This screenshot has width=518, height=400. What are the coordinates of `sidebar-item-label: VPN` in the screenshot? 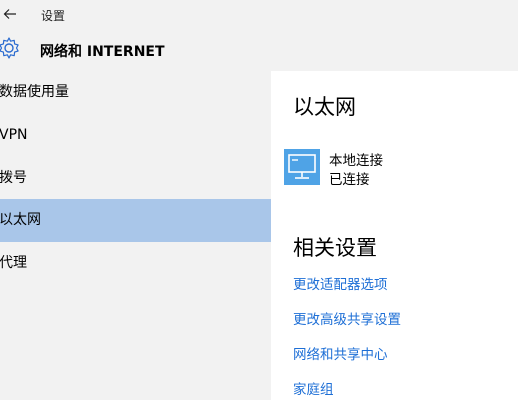 It's located at (14, 135).